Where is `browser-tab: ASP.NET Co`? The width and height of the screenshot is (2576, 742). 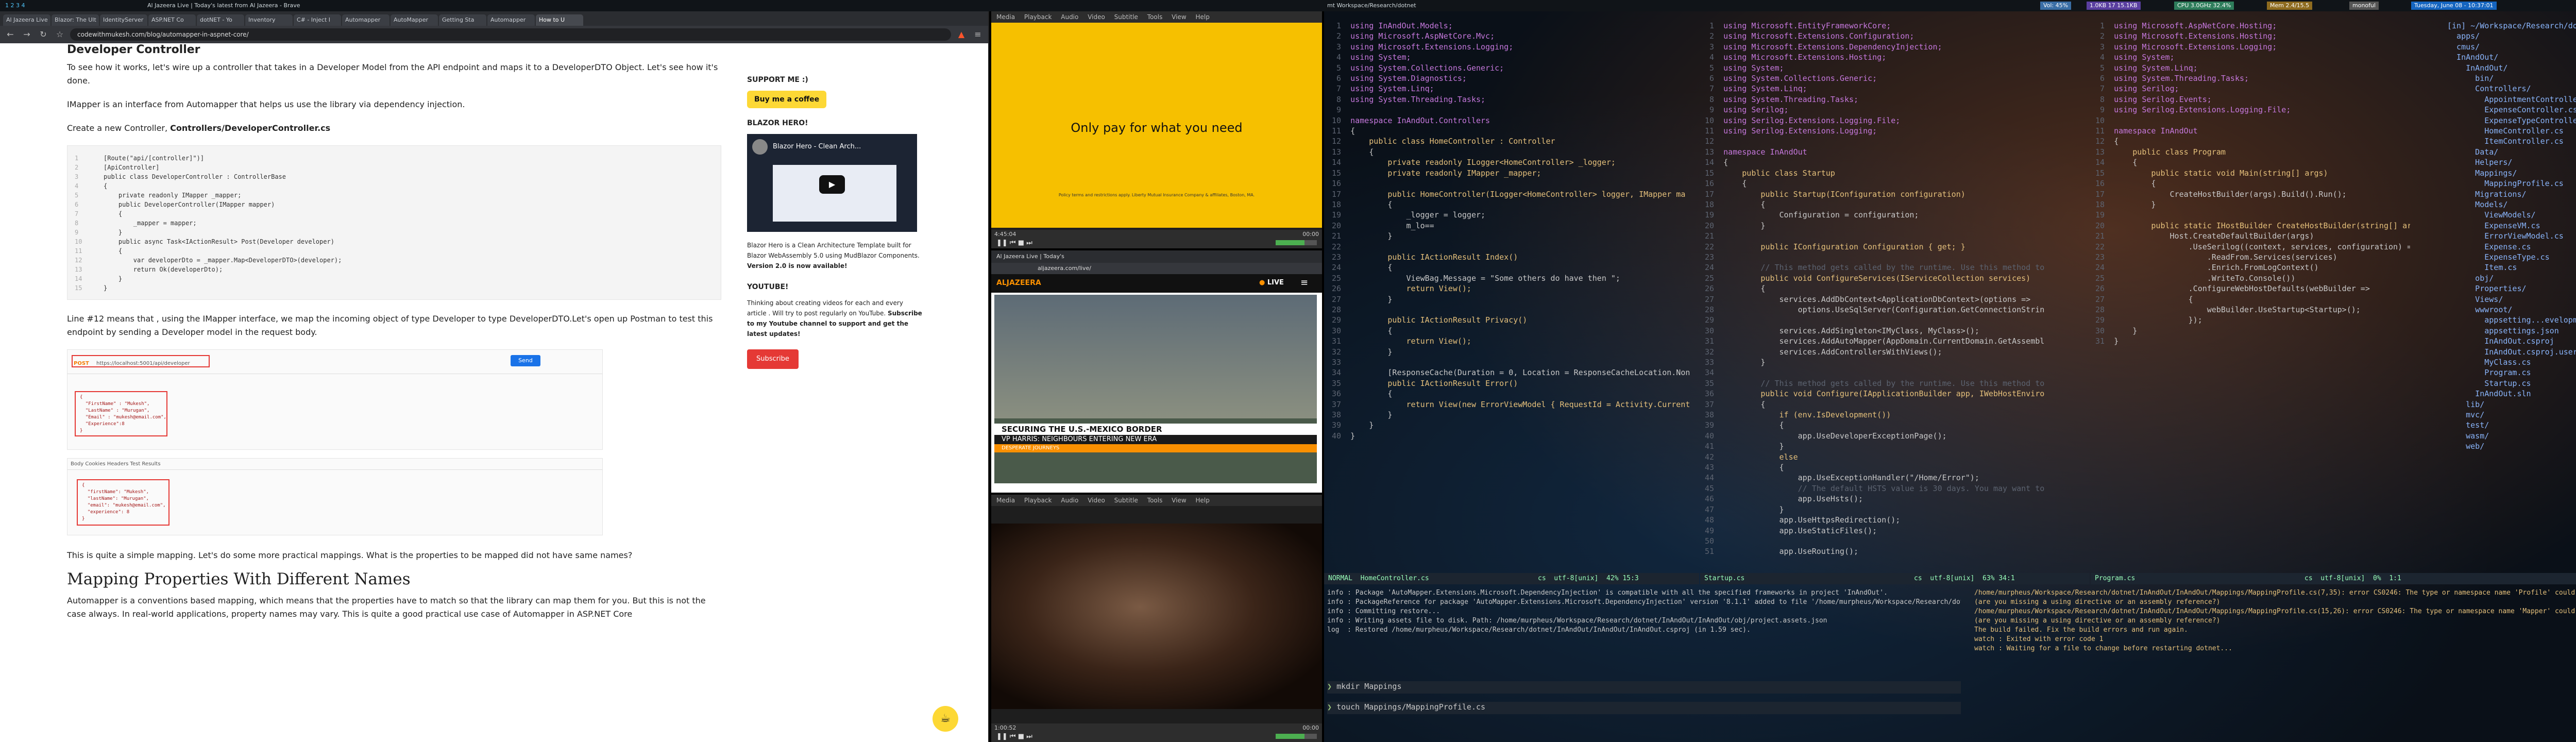 browser-tab: ASP.NET Co is located at coordinates (172, 20).